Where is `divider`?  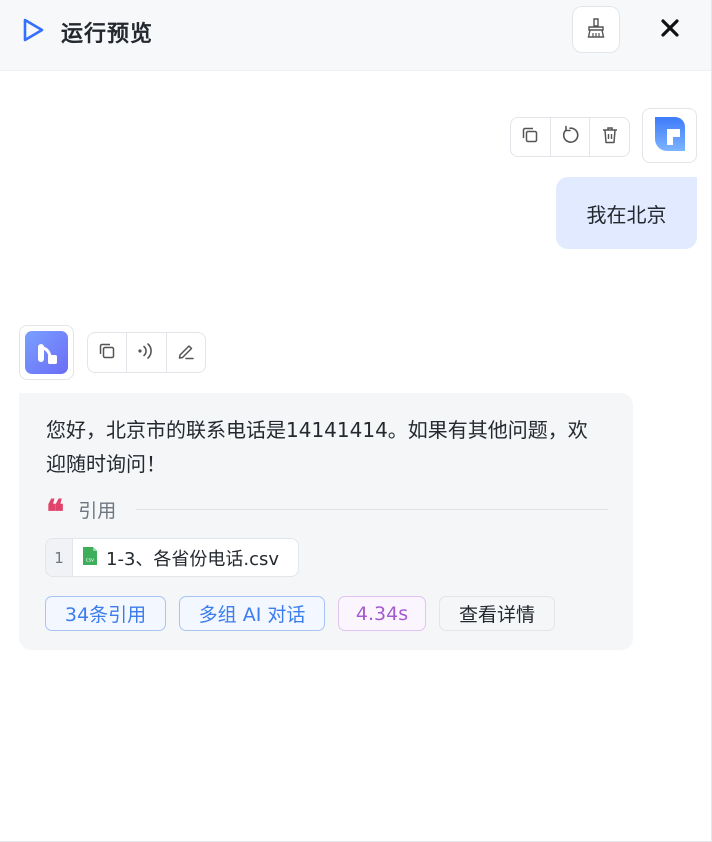 divider is located at coordinates (372, 509).